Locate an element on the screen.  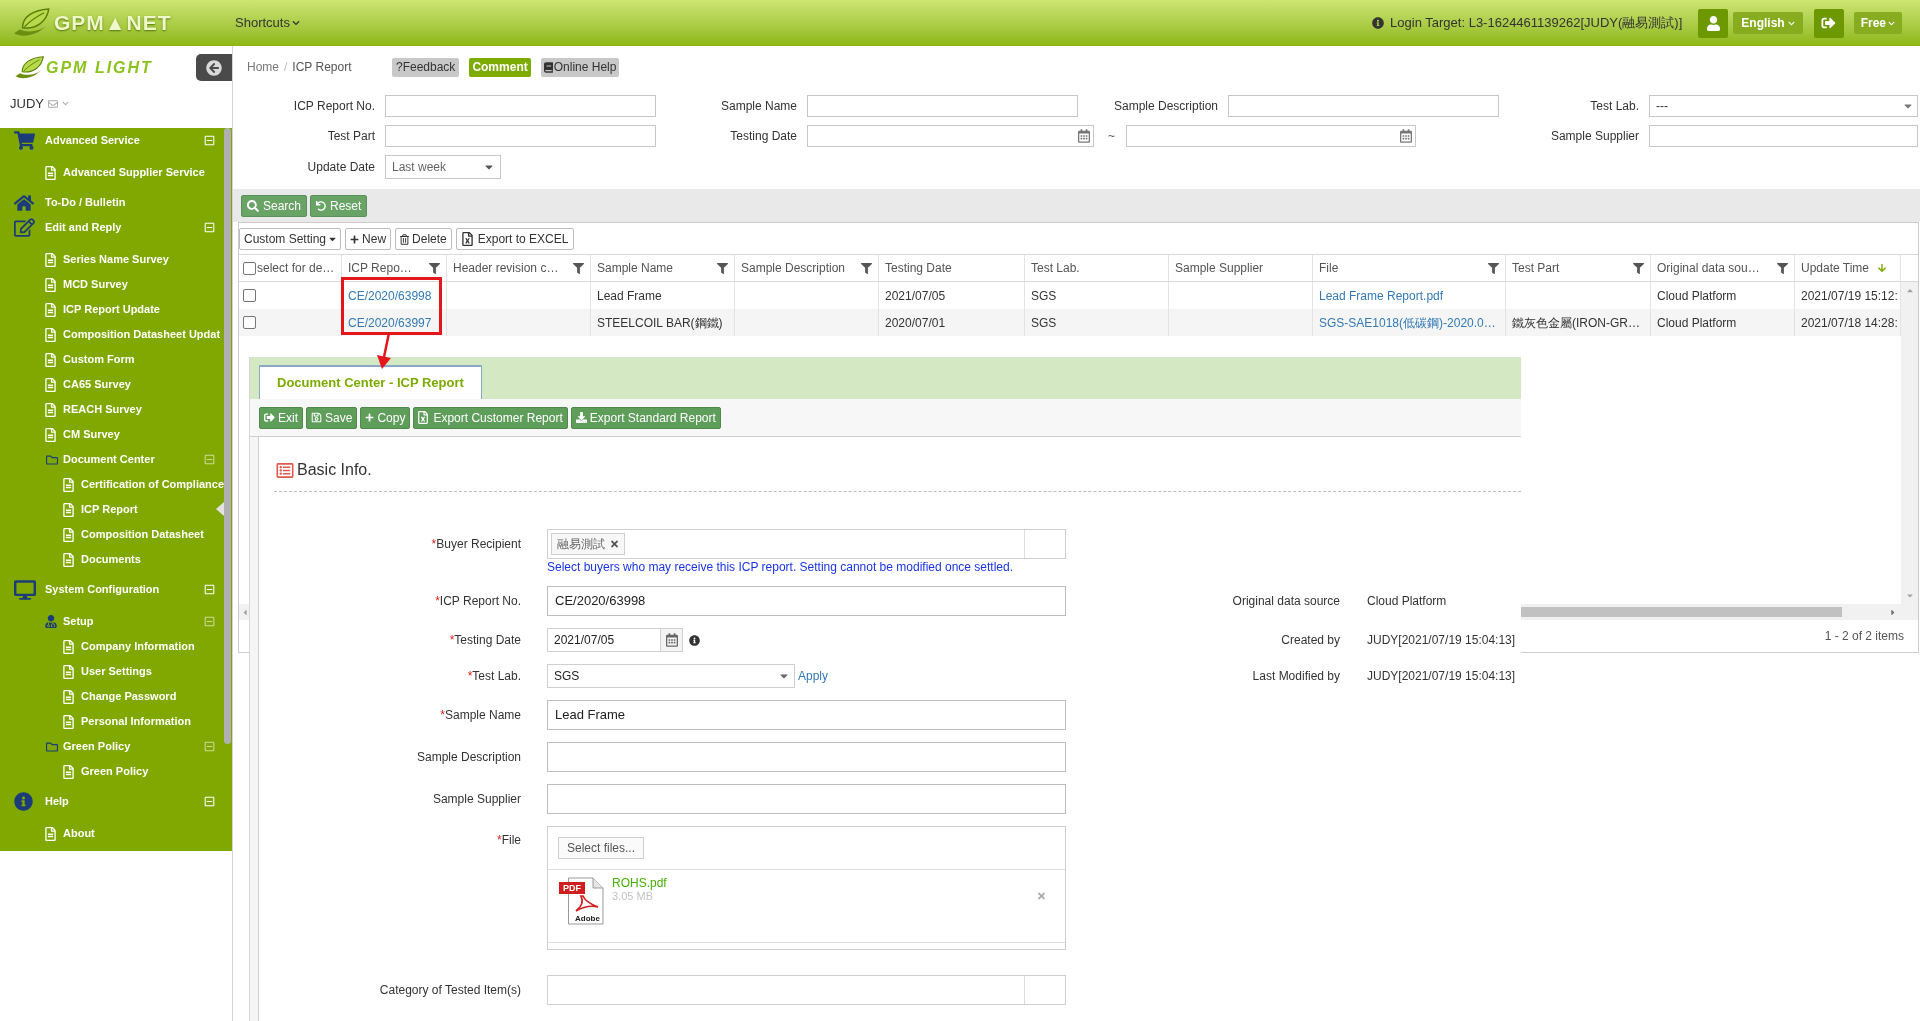
scroll-down-icon is located at coordinates (1909, 595).